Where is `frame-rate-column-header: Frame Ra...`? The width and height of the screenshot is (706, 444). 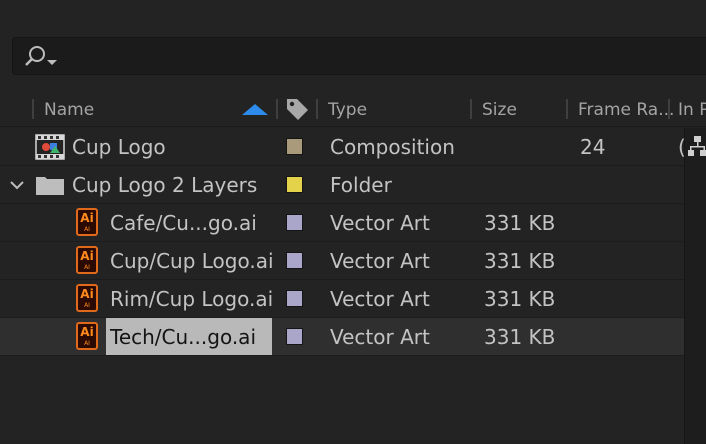
frame-rate-column-header: Frame Ra... is located at coordinates (626, 110).